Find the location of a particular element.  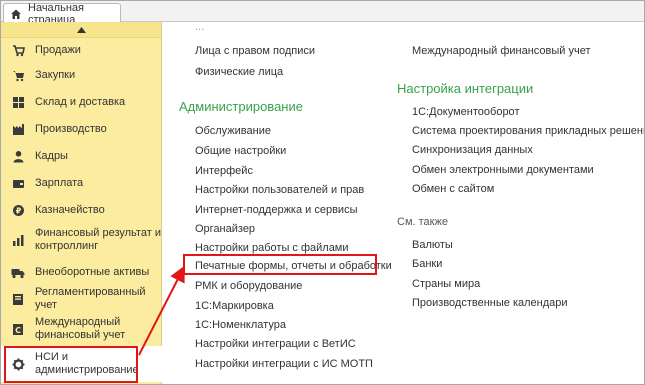

sidebar-item-production: Производство is located at coordinates (81, 129).